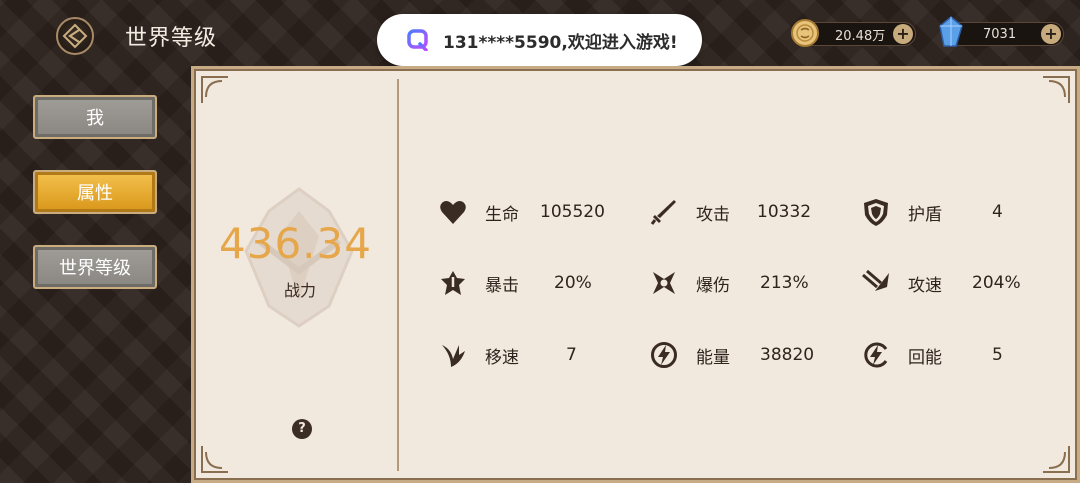  What do you see at coordinates (573, 283) in the screenshot?
I see `stat-value: 20%` at bounding box center [573, 283].